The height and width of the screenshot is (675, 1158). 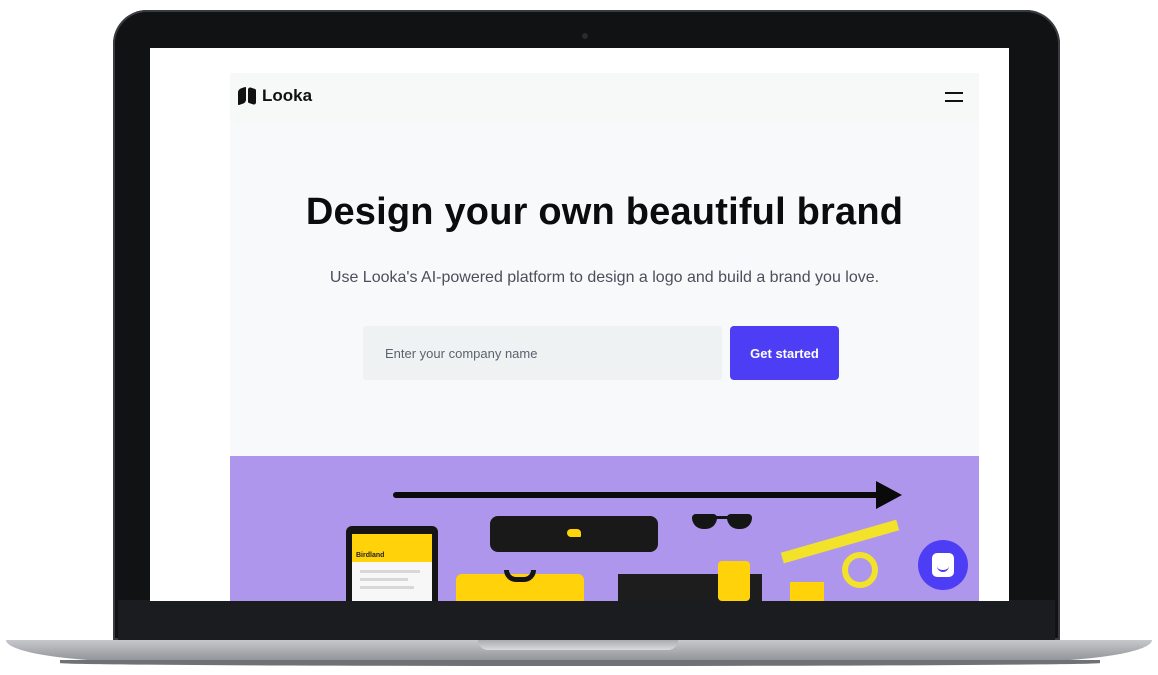 I want to click on hero-title: Design your own beautiful brand, so click(x=604, y=212).